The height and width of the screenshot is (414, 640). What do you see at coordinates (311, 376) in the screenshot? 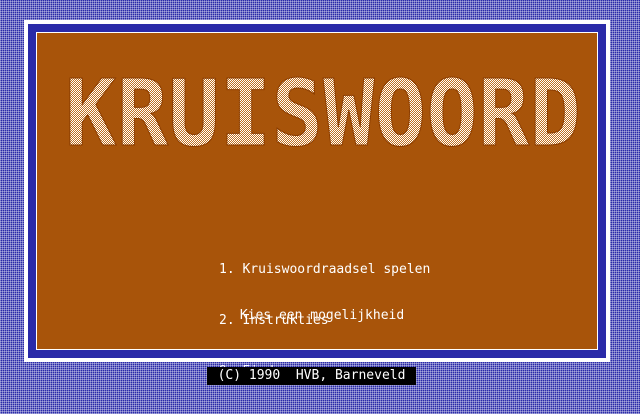
I see `copyright-footer: (C) 1990 HVB, Barneveld` at bounding box center [311, 376].